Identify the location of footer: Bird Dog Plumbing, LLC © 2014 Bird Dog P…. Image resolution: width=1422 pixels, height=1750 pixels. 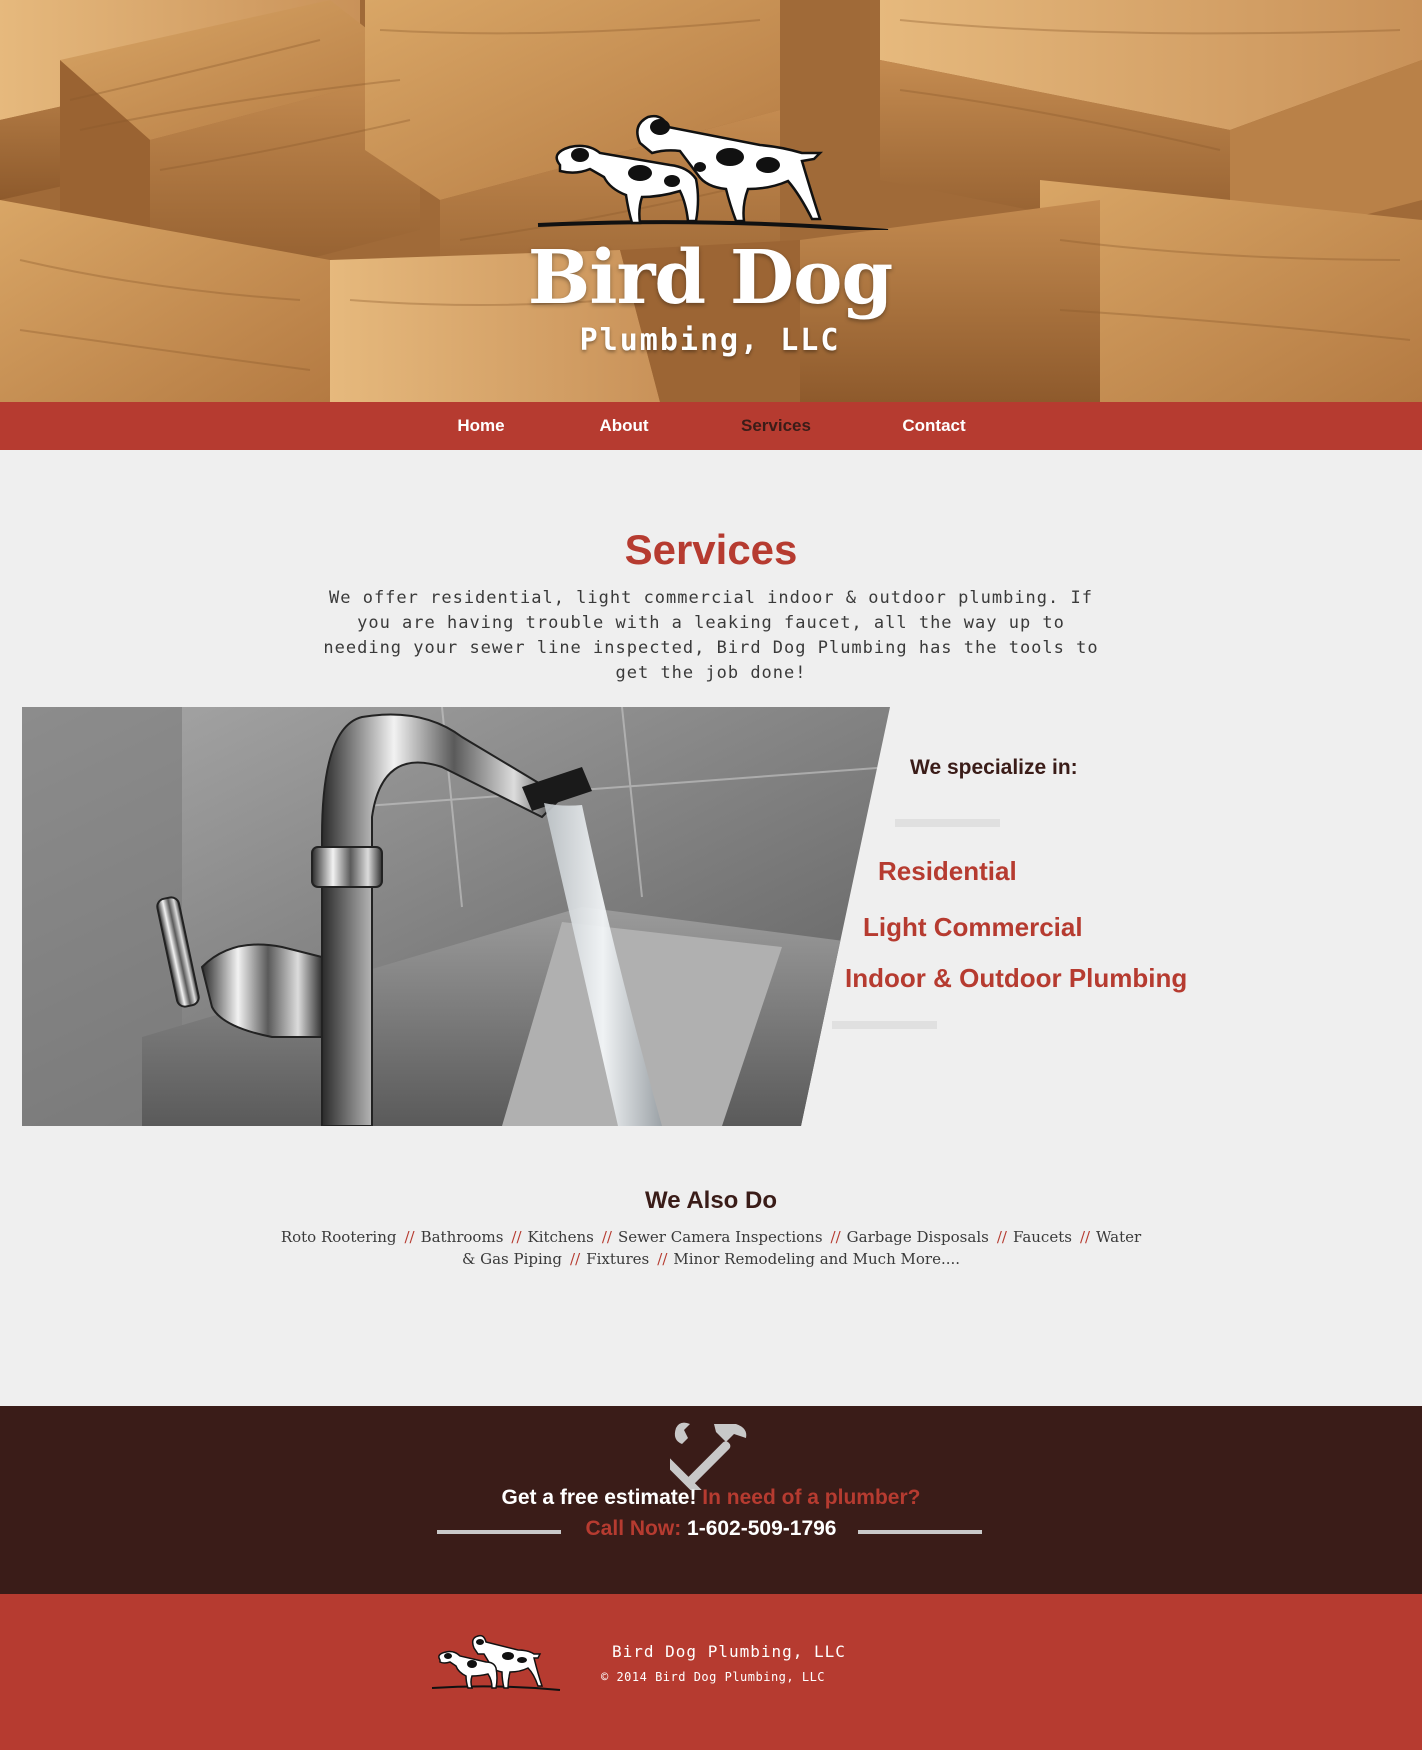
(711, 1672).